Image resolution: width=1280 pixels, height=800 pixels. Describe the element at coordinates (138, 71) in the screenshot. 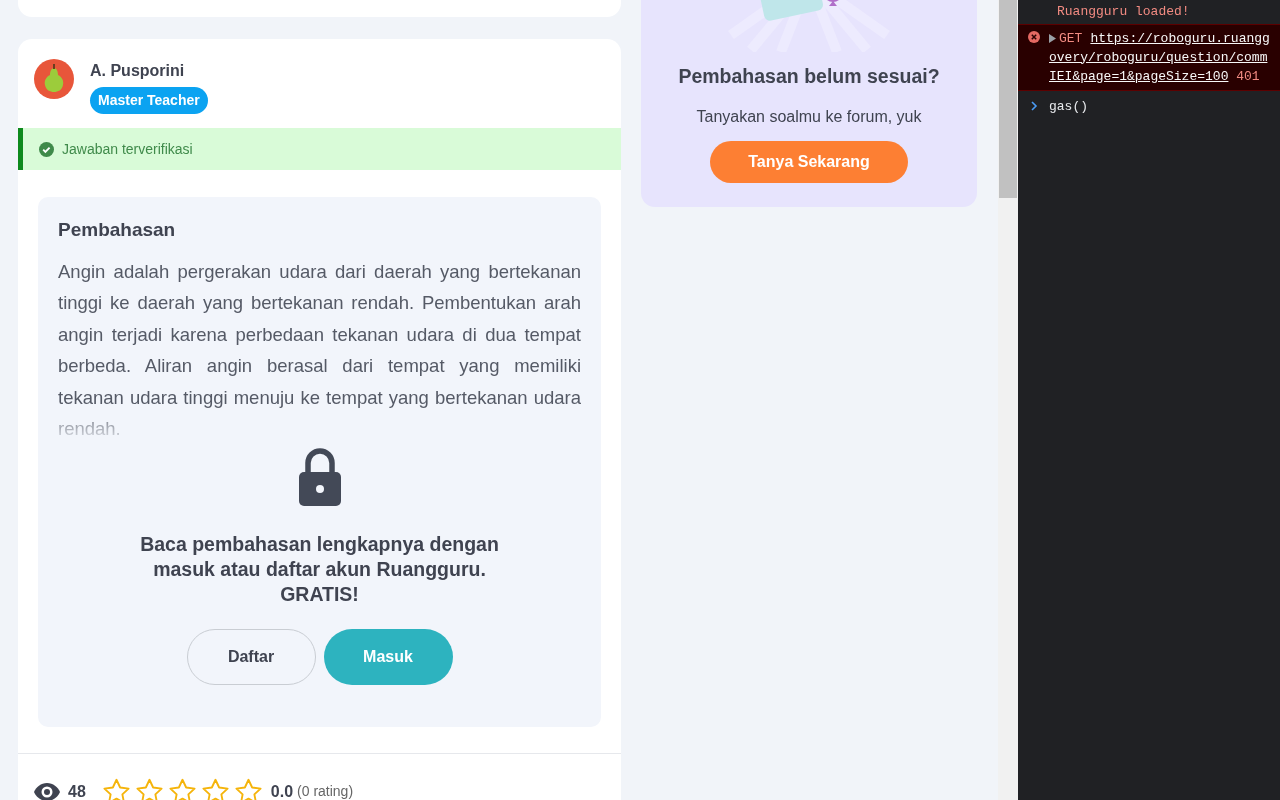

I see `author-name: A. Pusporini` at that location.